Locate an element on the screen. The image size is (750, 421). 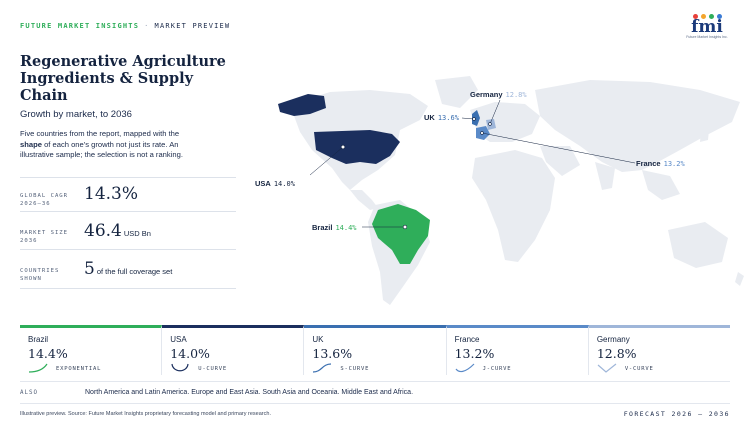
landmass-central-america is located at coordinates (364, 200).